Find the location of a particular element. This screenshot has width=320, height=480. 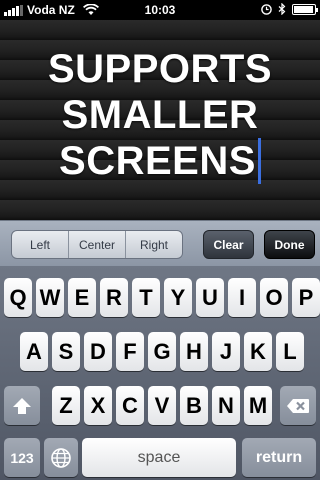

backspace-icon is located at coordinates (298, 405).